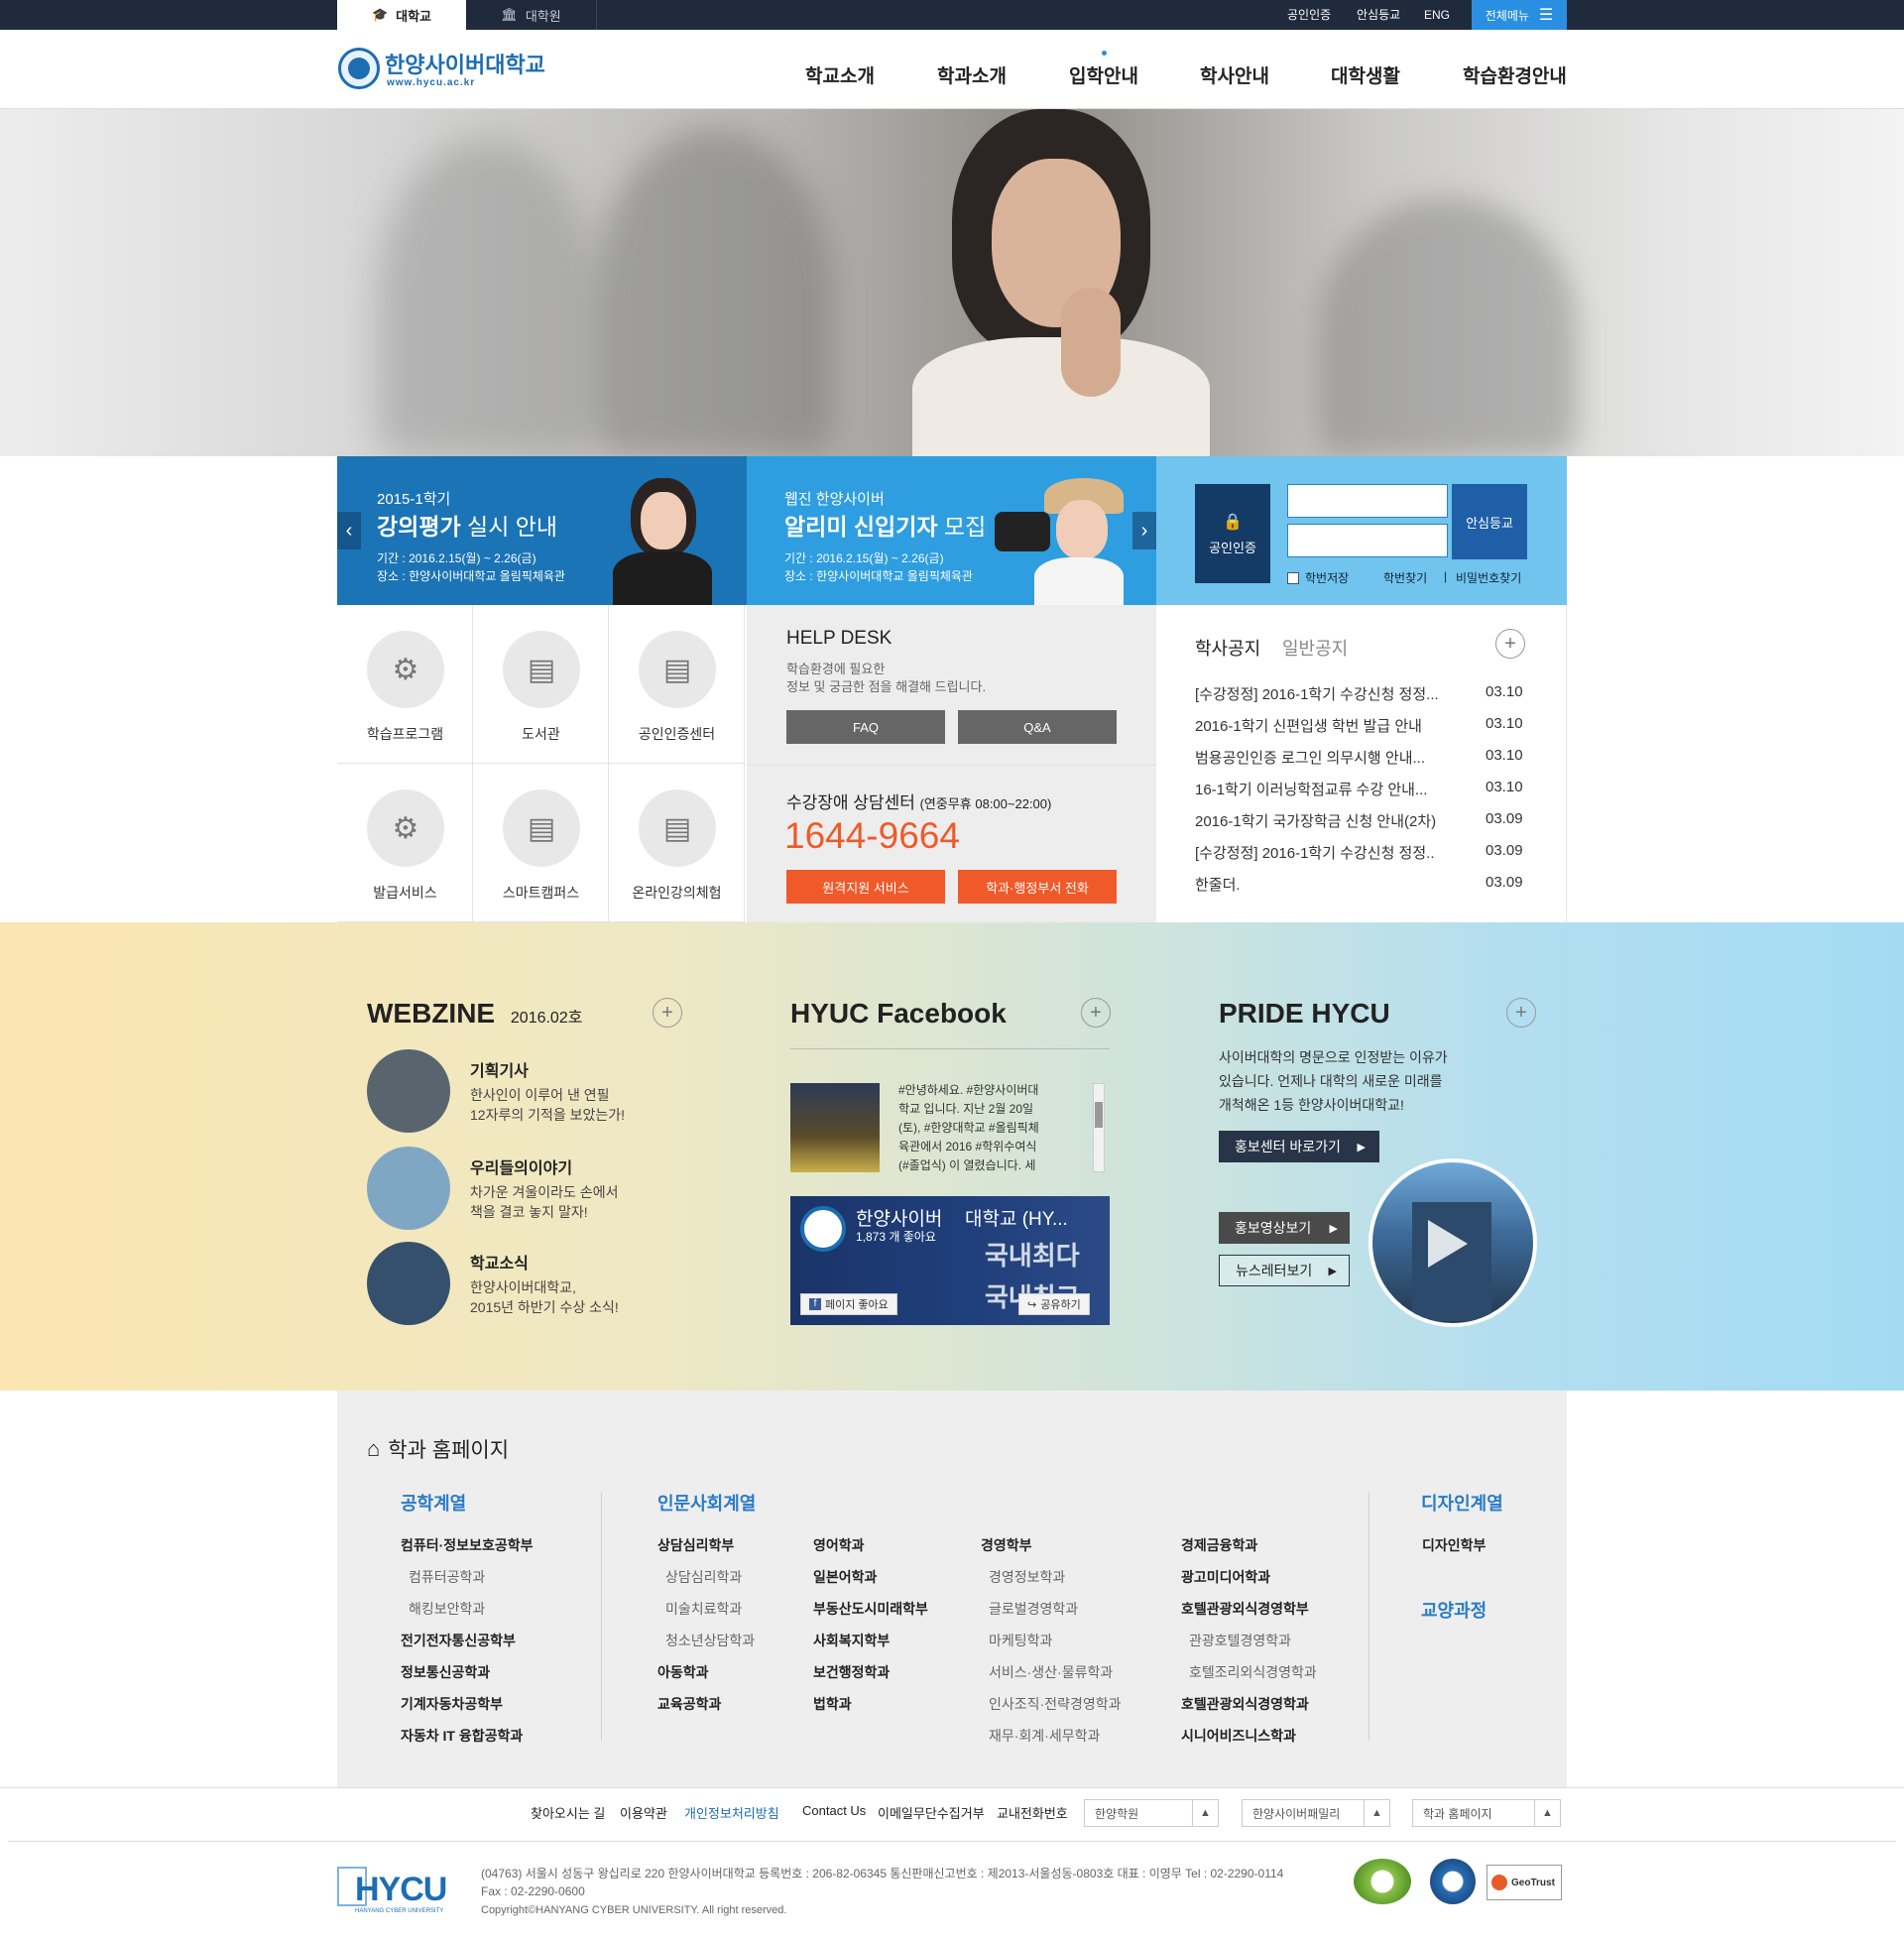 The width and height of the screenshot is (1904, 1941). What do you see at coordinates (499, 1069) in the screenshot?
I see `webzine-item-title: 기획기사` at bounding box center [499, 1069].